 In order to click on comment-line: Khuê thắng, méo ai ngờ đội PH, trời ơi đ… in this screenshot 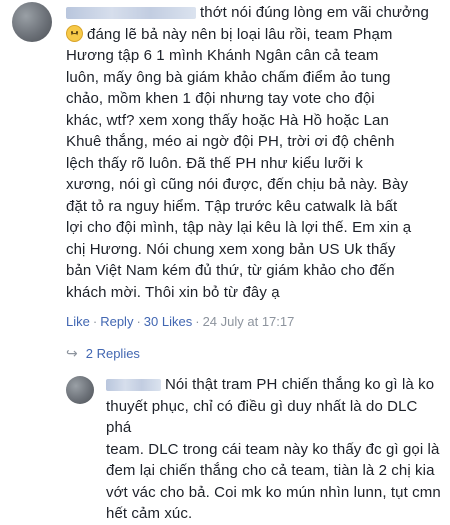, I will do `click(230, 141)`.